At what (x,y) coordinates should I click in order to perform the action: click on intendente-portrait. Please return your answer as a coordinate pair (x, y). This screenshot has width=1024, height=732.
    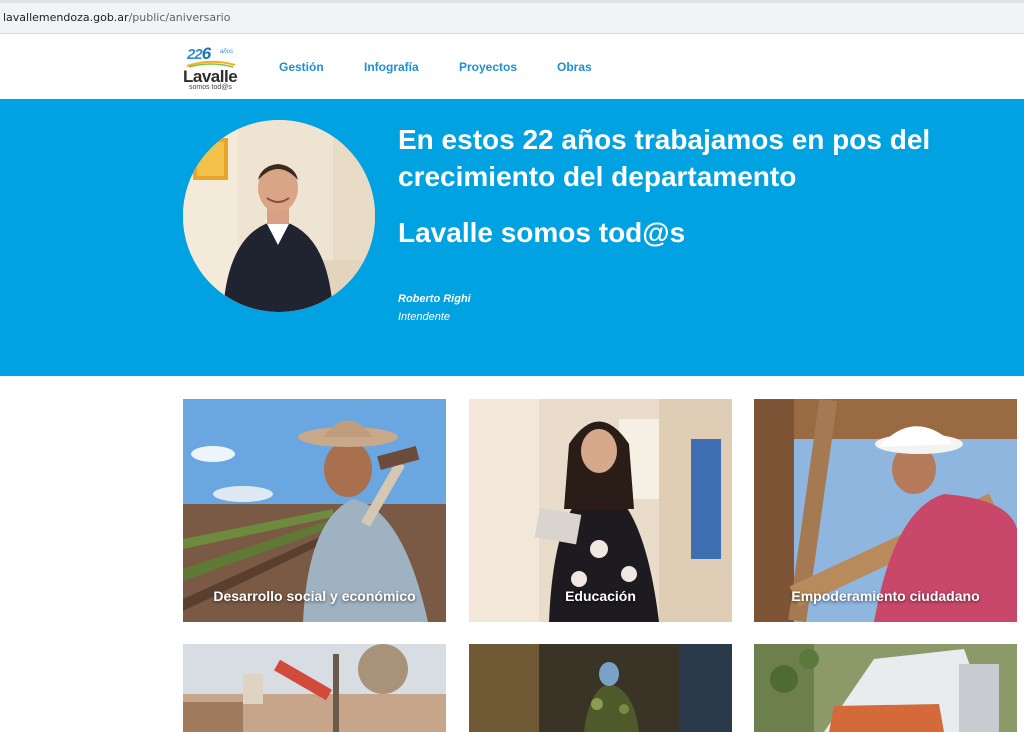
    Looking at the image, I should click on (279, 216).